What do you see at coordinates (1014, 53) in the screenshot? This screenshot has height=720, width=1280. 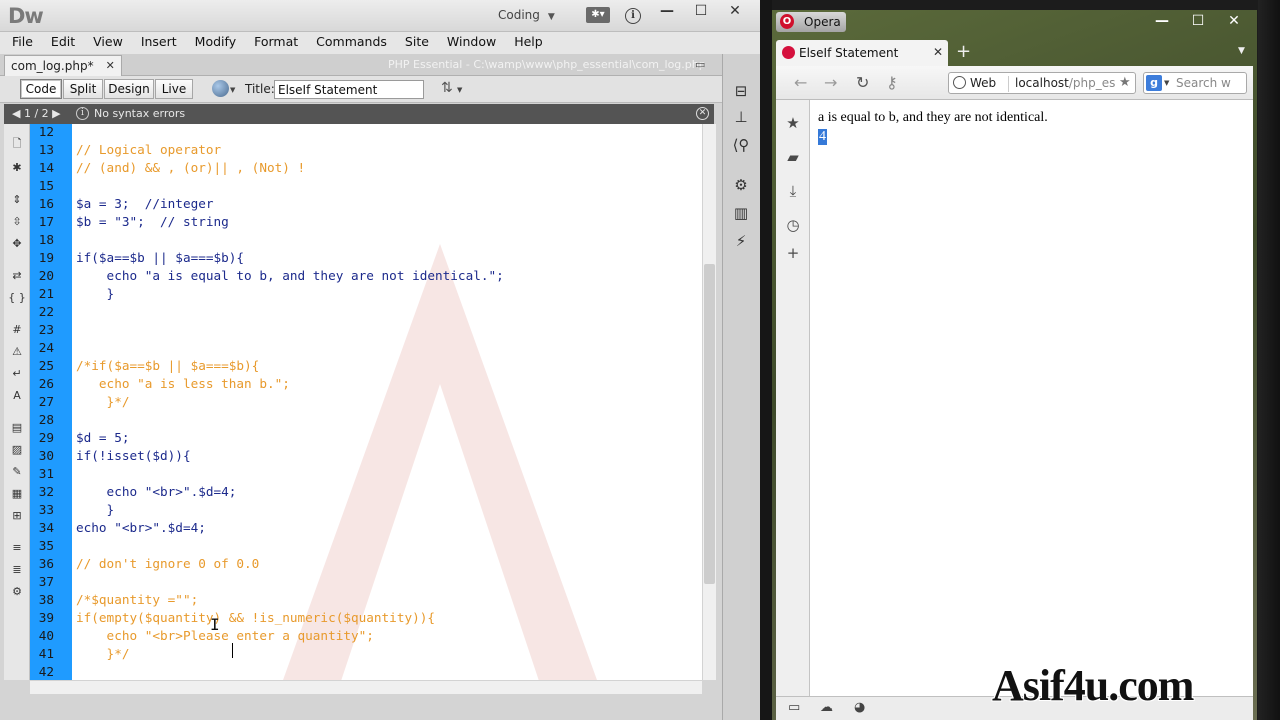 I see `tab-strip: ElseIf Statement ✕ + ▼` at bounding box center [1014, 53].